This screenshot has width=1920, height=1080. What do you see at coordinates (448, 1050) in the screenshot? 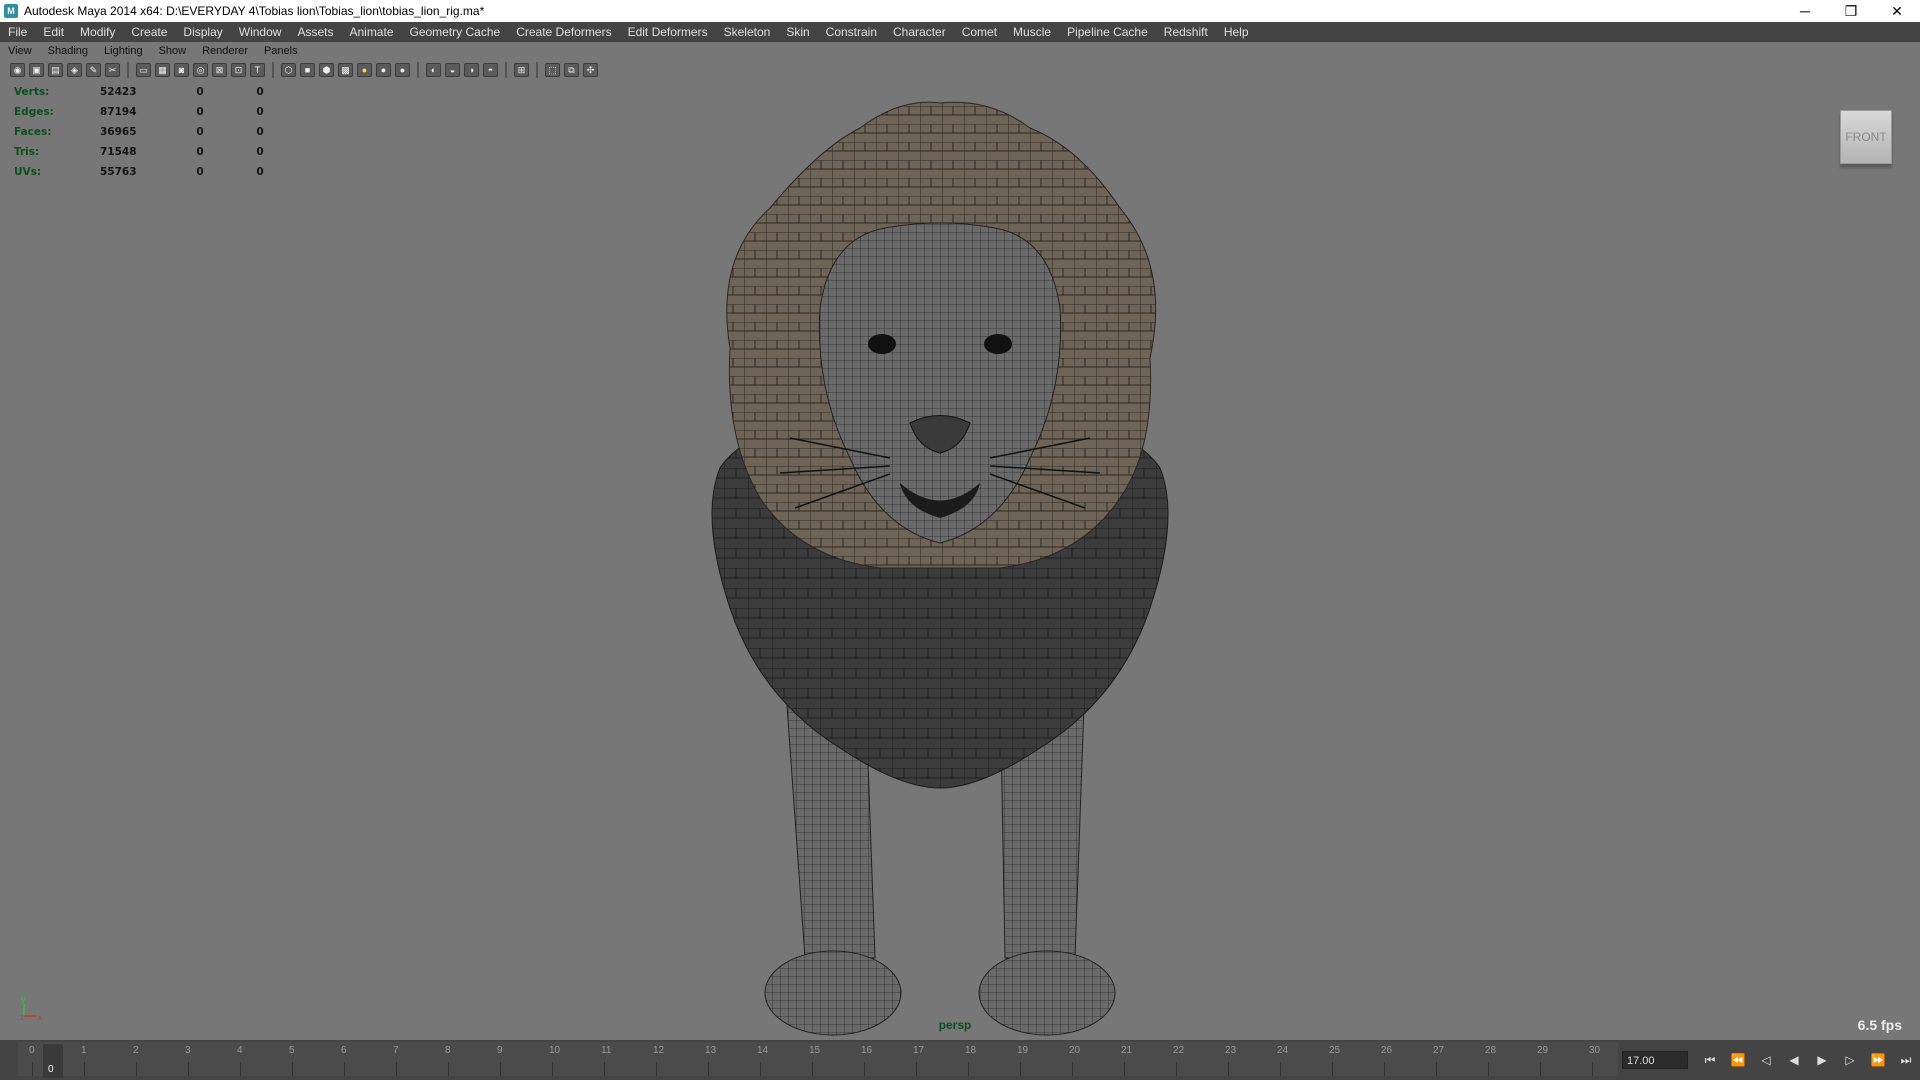
I see `time-tick-label: 8` at bounding box center [448, 1050].